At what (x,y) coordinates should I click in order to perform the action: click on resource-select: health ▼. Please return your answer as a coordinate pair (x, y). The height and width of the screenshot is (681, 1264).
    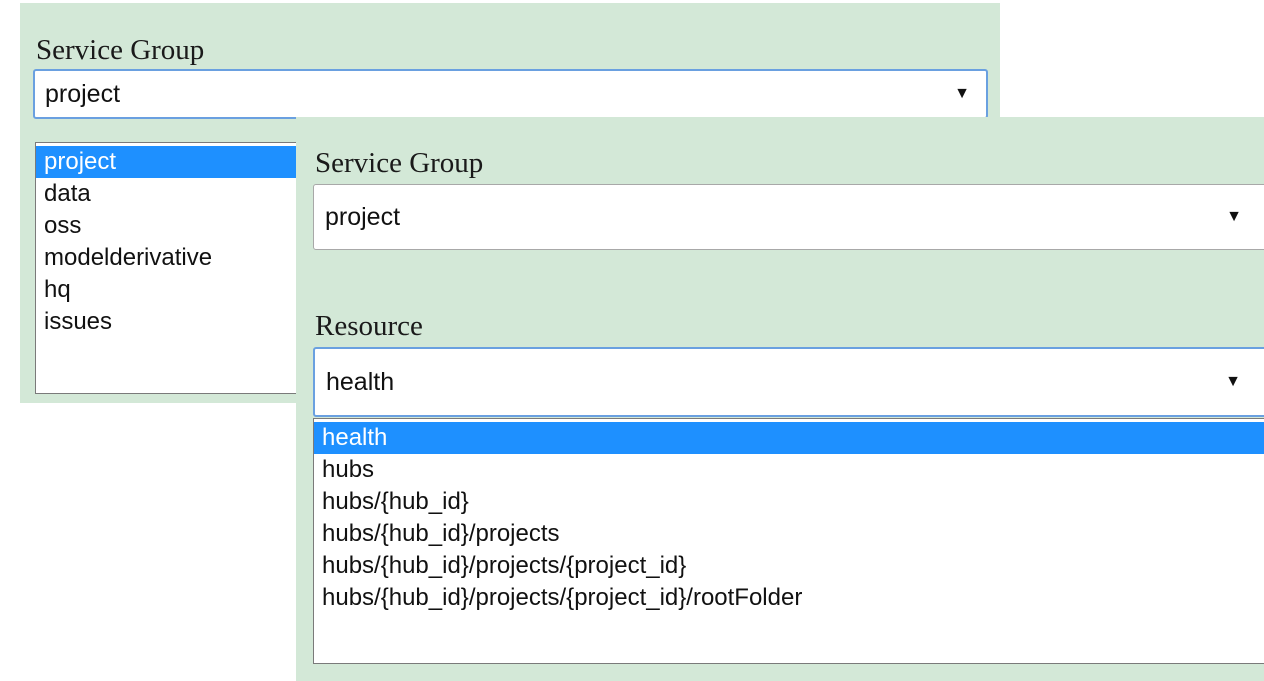
    Looking at the image, I should click on (788, 382).